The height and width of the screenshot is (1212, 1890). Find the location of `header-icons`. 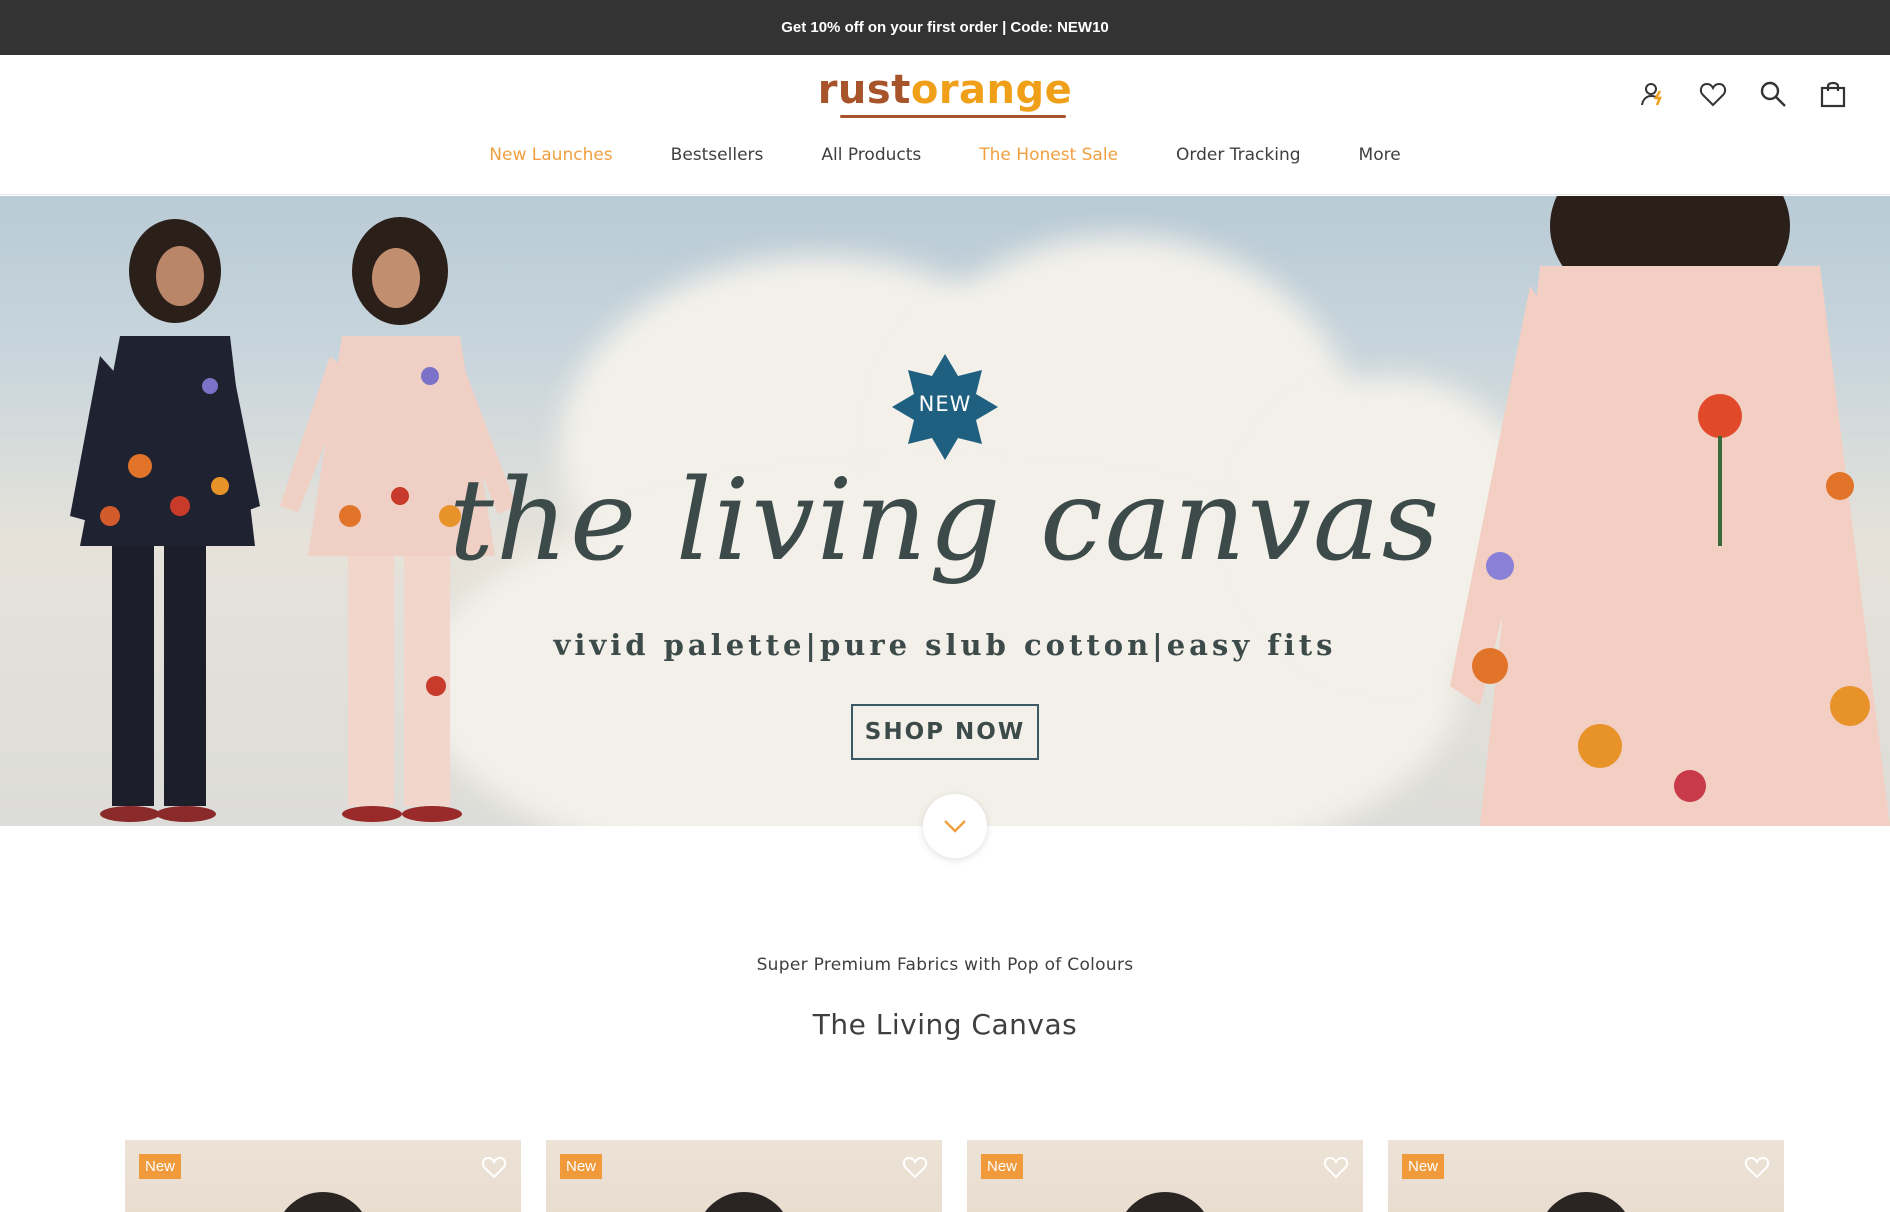

header-icons is located at coordinates (1743, 94).